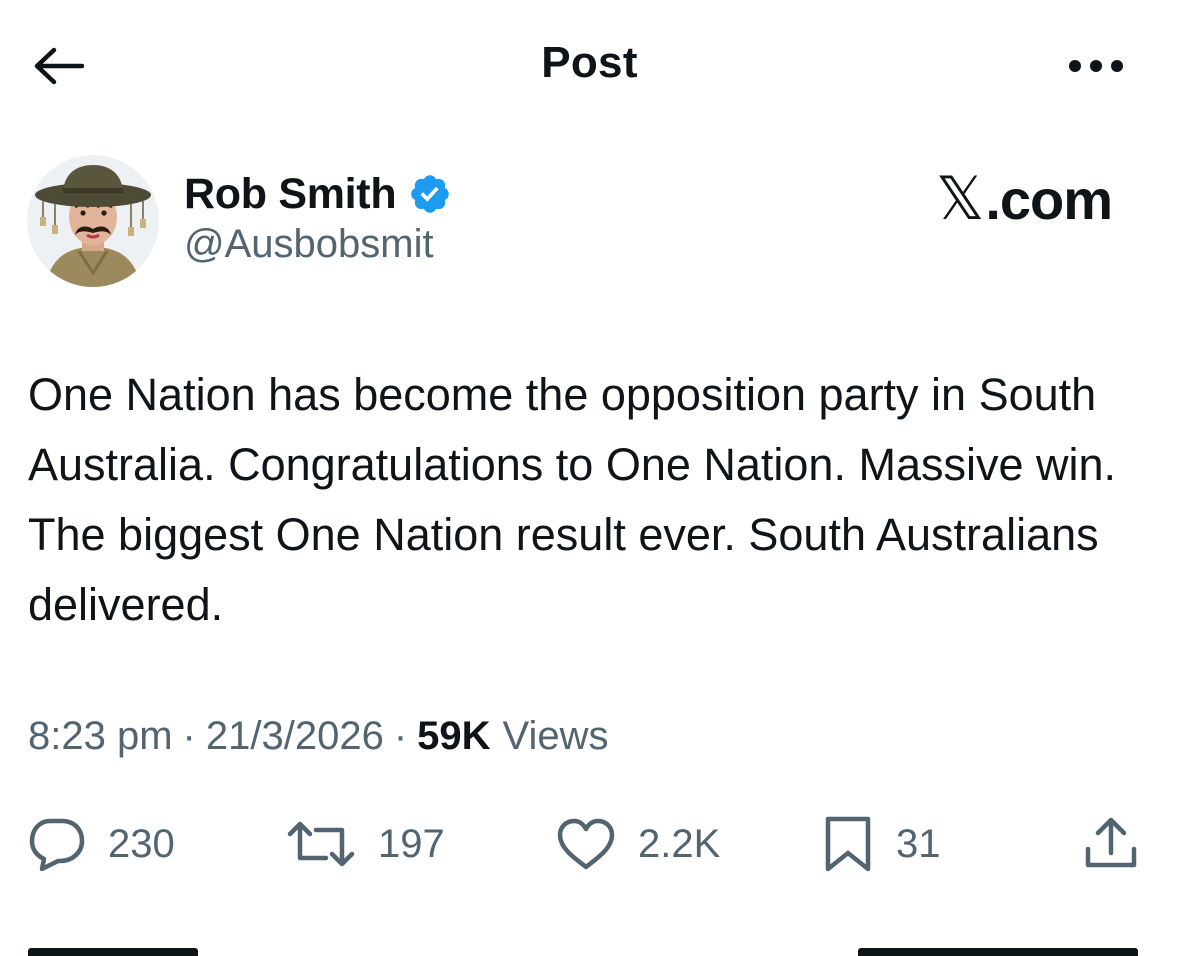 This screenshot has width=1179, height=956. I want to click on avatar, so click(93, 221).